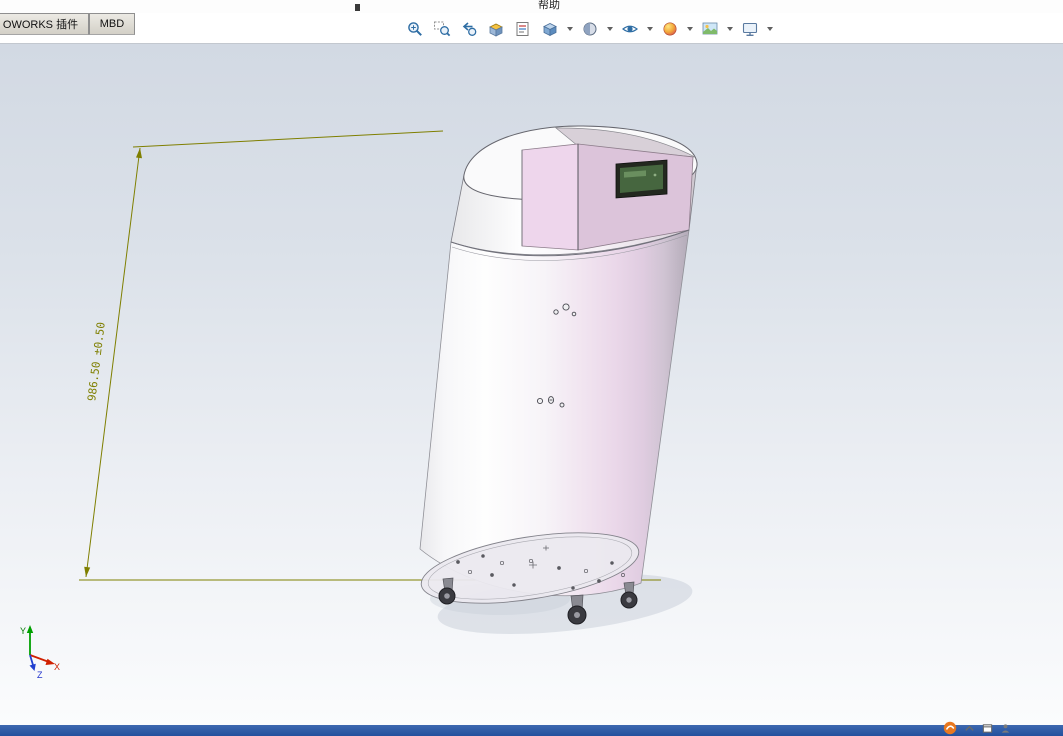 This screenshot has height=736, width=1063. Describe the element at coordinates (32, 667) in the screenshot. I see `z-axis-arrow` at that location.